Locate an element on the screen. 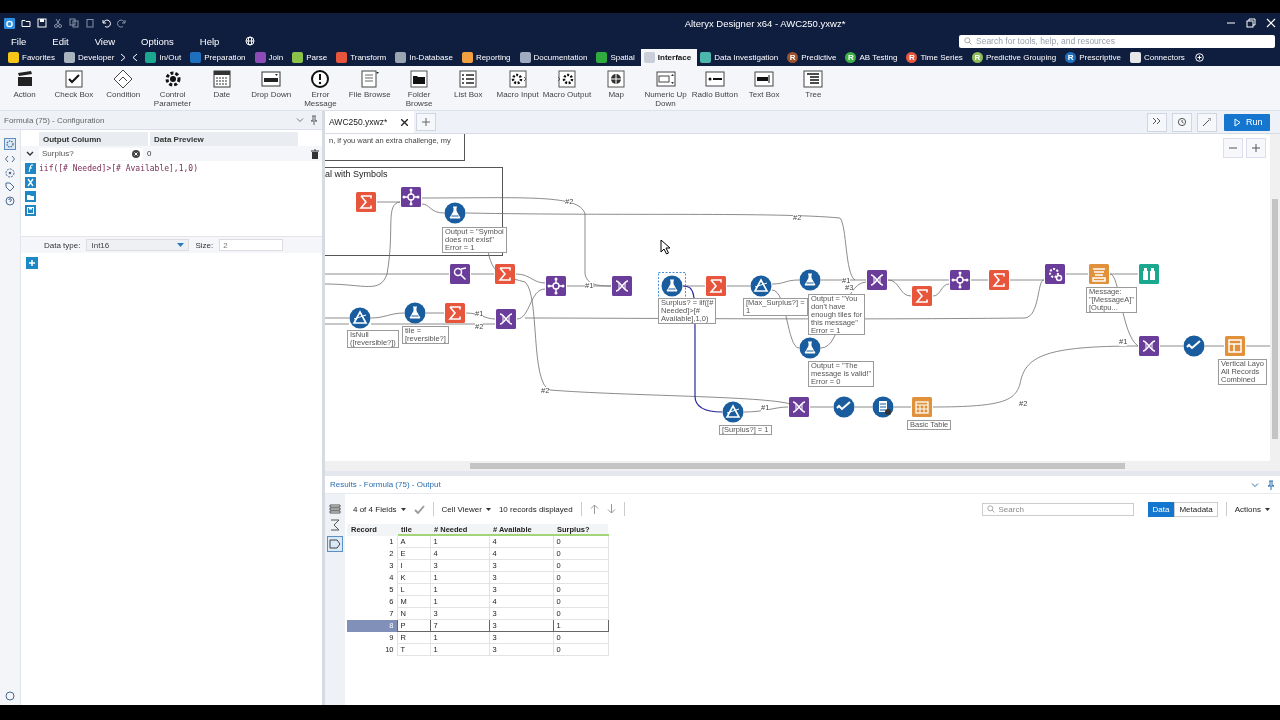 The width and height of the screenshot is (1280, 720). panel-title: Results - Formula (75) - Output is located at coordinates (386, 484).